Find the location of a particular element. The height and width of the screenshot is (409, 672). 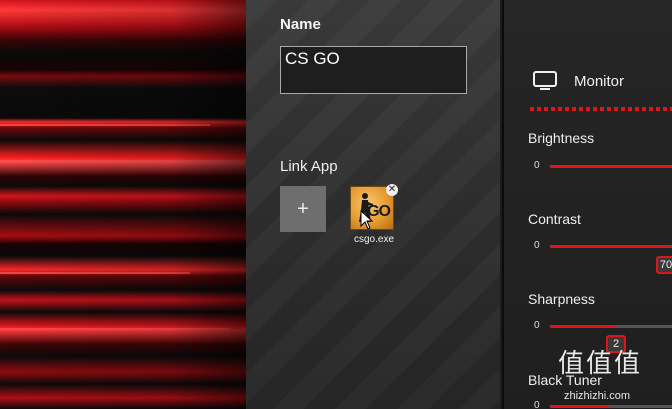

contrast-fill is located at coordinates (610, 246).